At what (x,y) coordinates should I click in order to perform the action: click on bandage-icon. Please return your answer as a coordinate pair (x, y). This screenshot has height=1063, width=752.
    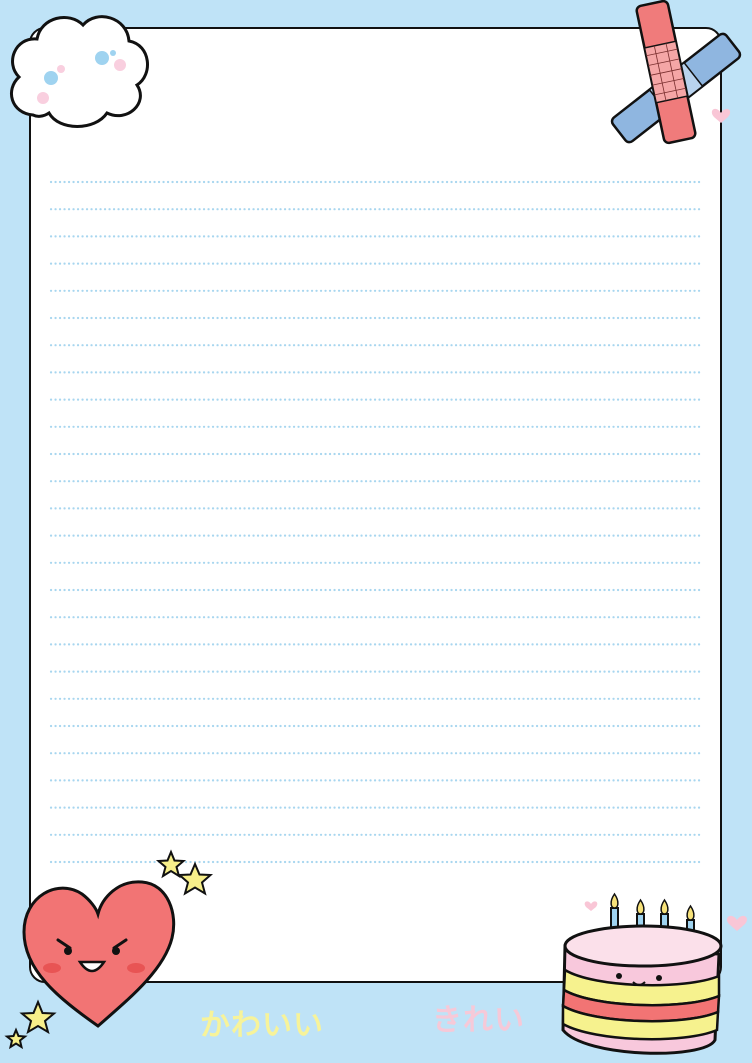
    Looking at the image, I should click on (676, 72).